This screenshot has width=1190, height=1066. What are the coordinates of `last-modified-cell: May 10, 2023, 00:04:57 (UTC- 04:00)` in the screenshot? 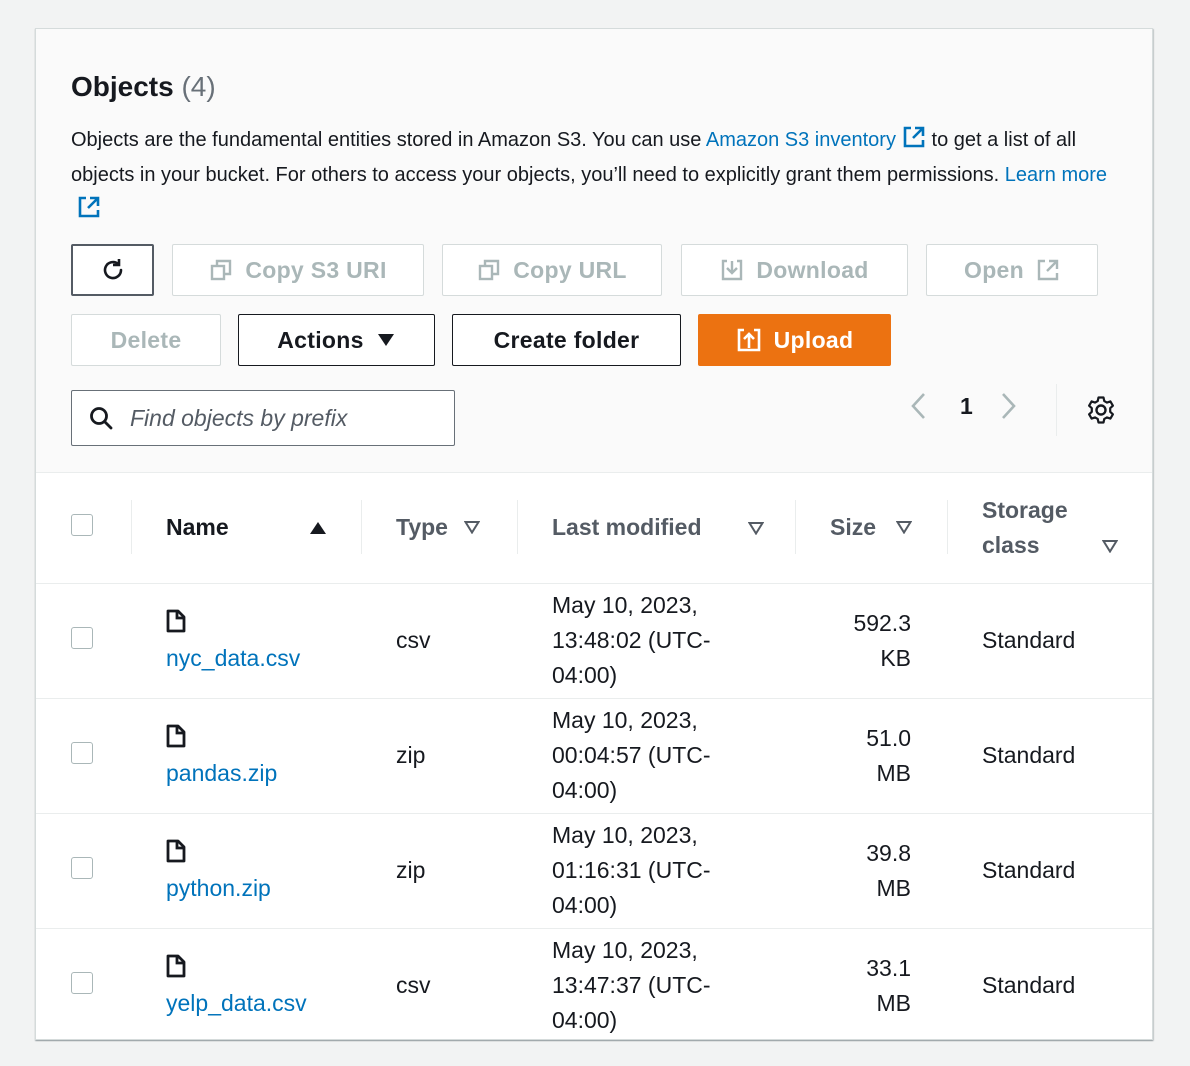 It's located at (656, 755).